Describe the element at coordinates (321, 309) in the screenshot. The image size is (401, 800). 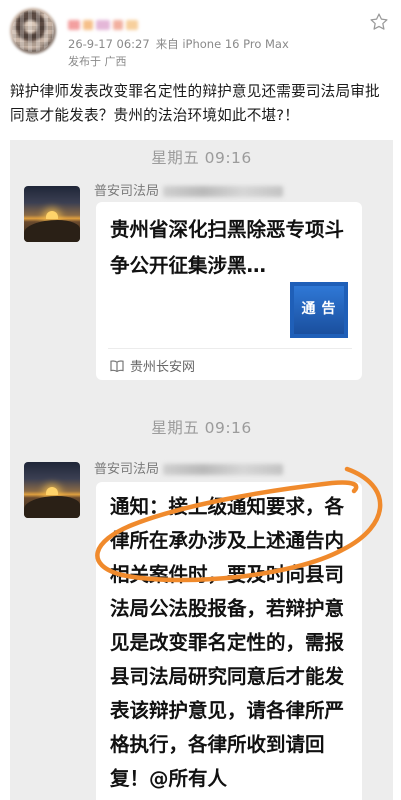
I see `thumbnail-text: 通告` at that location.